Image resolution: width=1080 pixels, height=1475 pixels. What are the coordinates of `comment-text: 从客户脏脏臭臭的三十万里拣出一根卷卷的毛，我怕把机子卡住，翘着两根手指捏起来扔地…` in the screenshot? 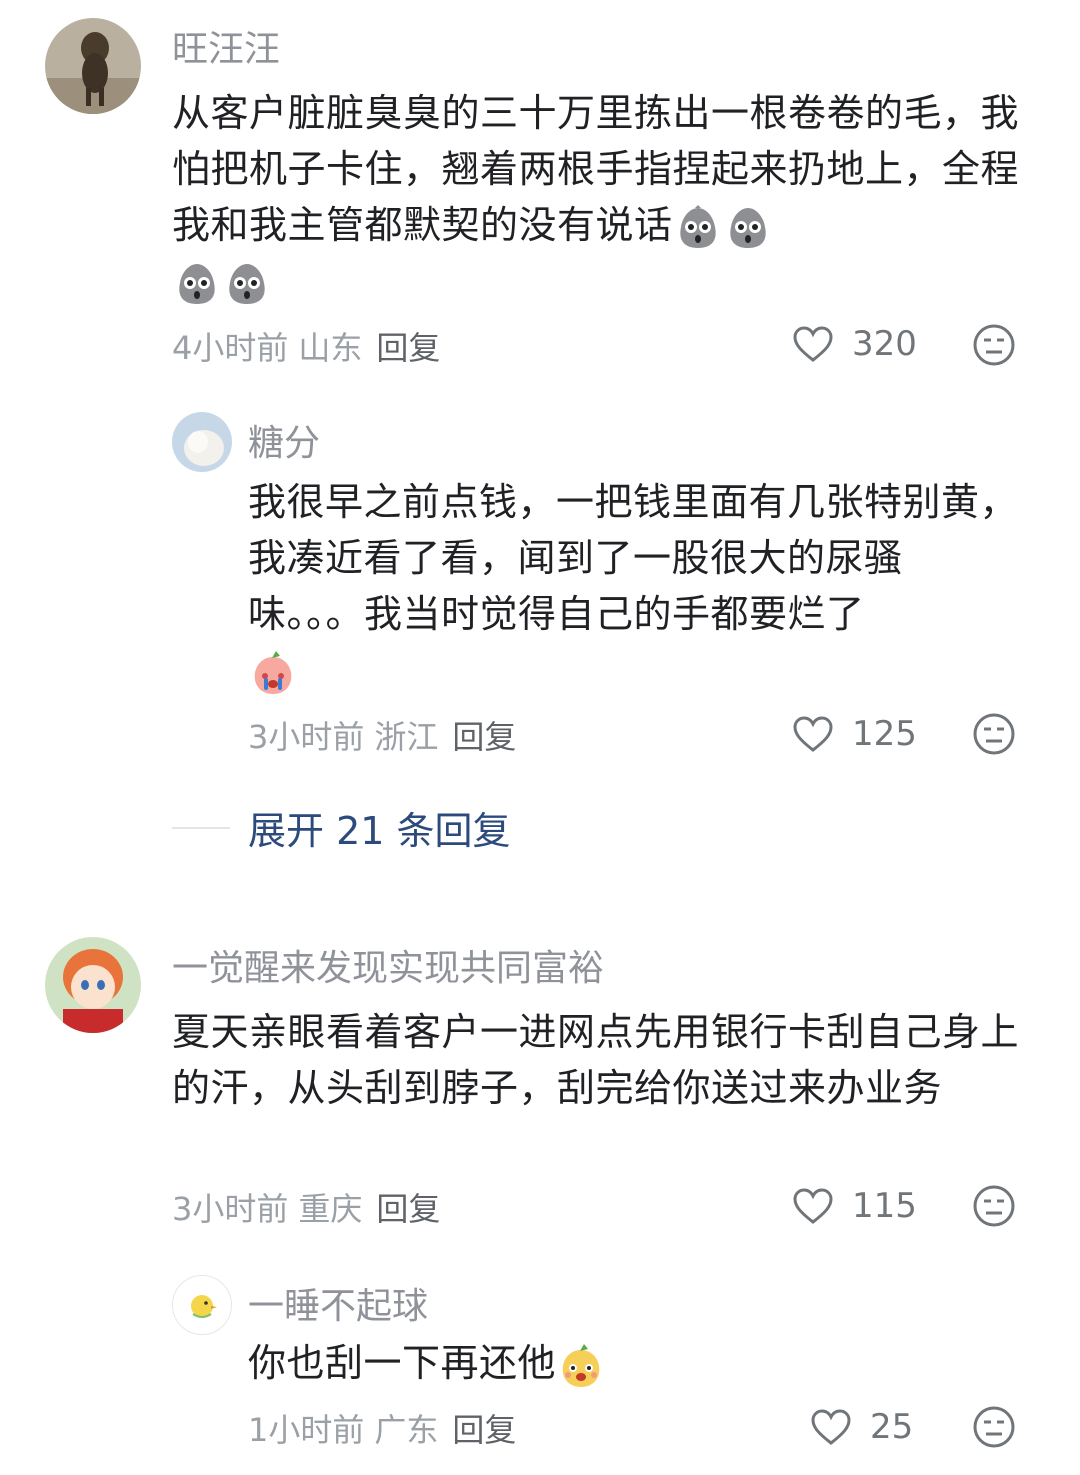 It's located at (607, 197).